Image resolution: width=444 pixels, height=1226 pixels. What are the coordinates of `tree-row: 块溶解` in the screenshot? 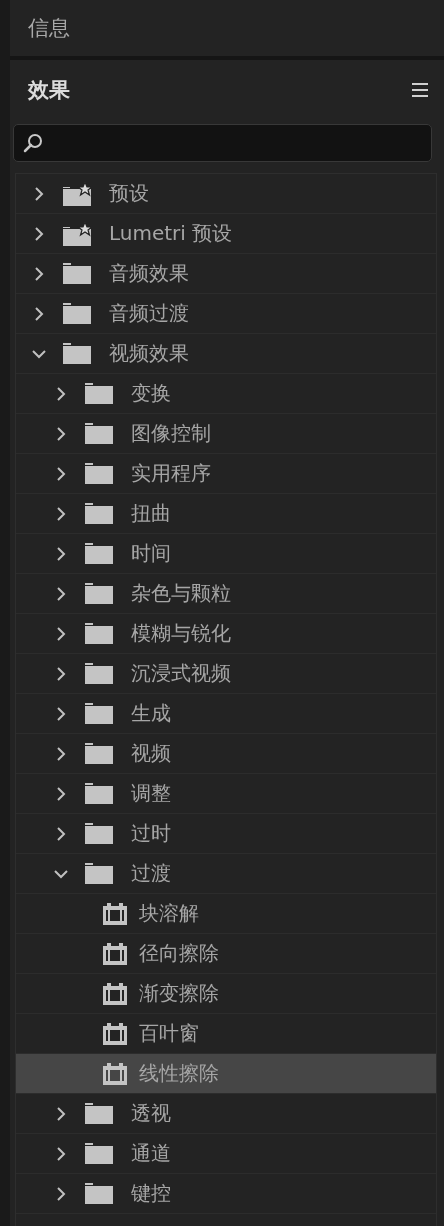 It's located at (226, 914).